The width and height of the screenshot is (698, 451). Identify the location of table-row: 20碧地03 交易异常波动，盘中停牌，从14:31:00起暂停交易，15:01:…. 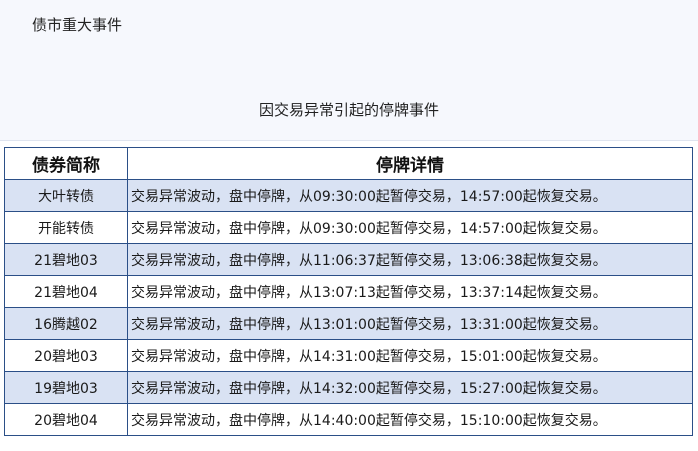
(348, 355).